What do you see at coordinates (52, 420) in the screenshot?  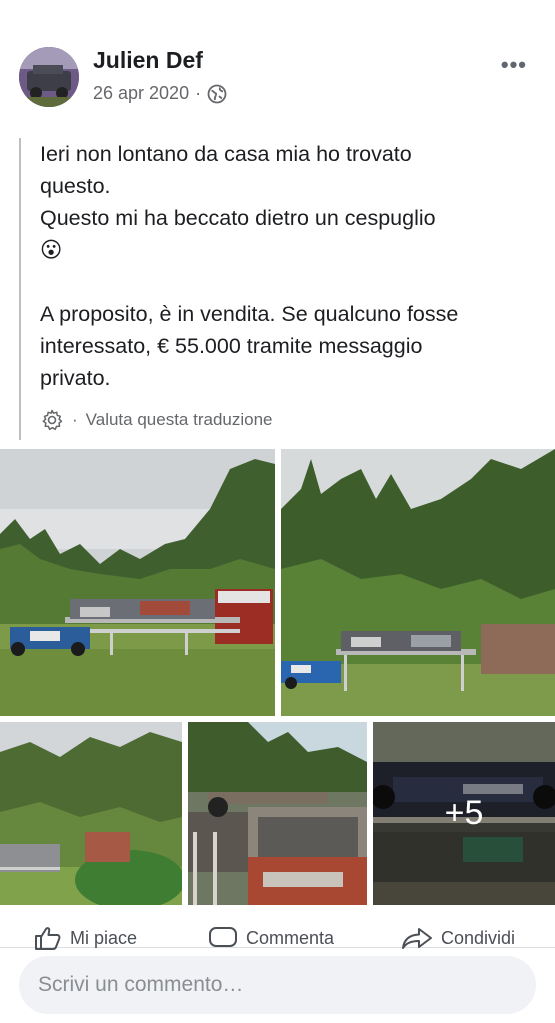 I see `gear-icon` at bounding box center [52, 420].